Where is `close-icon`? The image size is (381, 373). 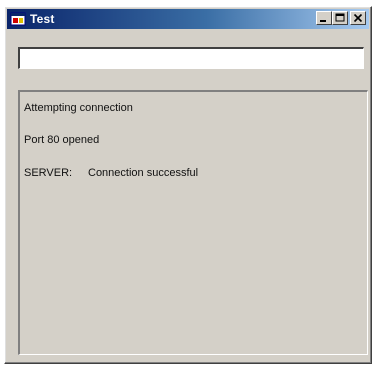 close-icon is located at coordinates (358, 18).